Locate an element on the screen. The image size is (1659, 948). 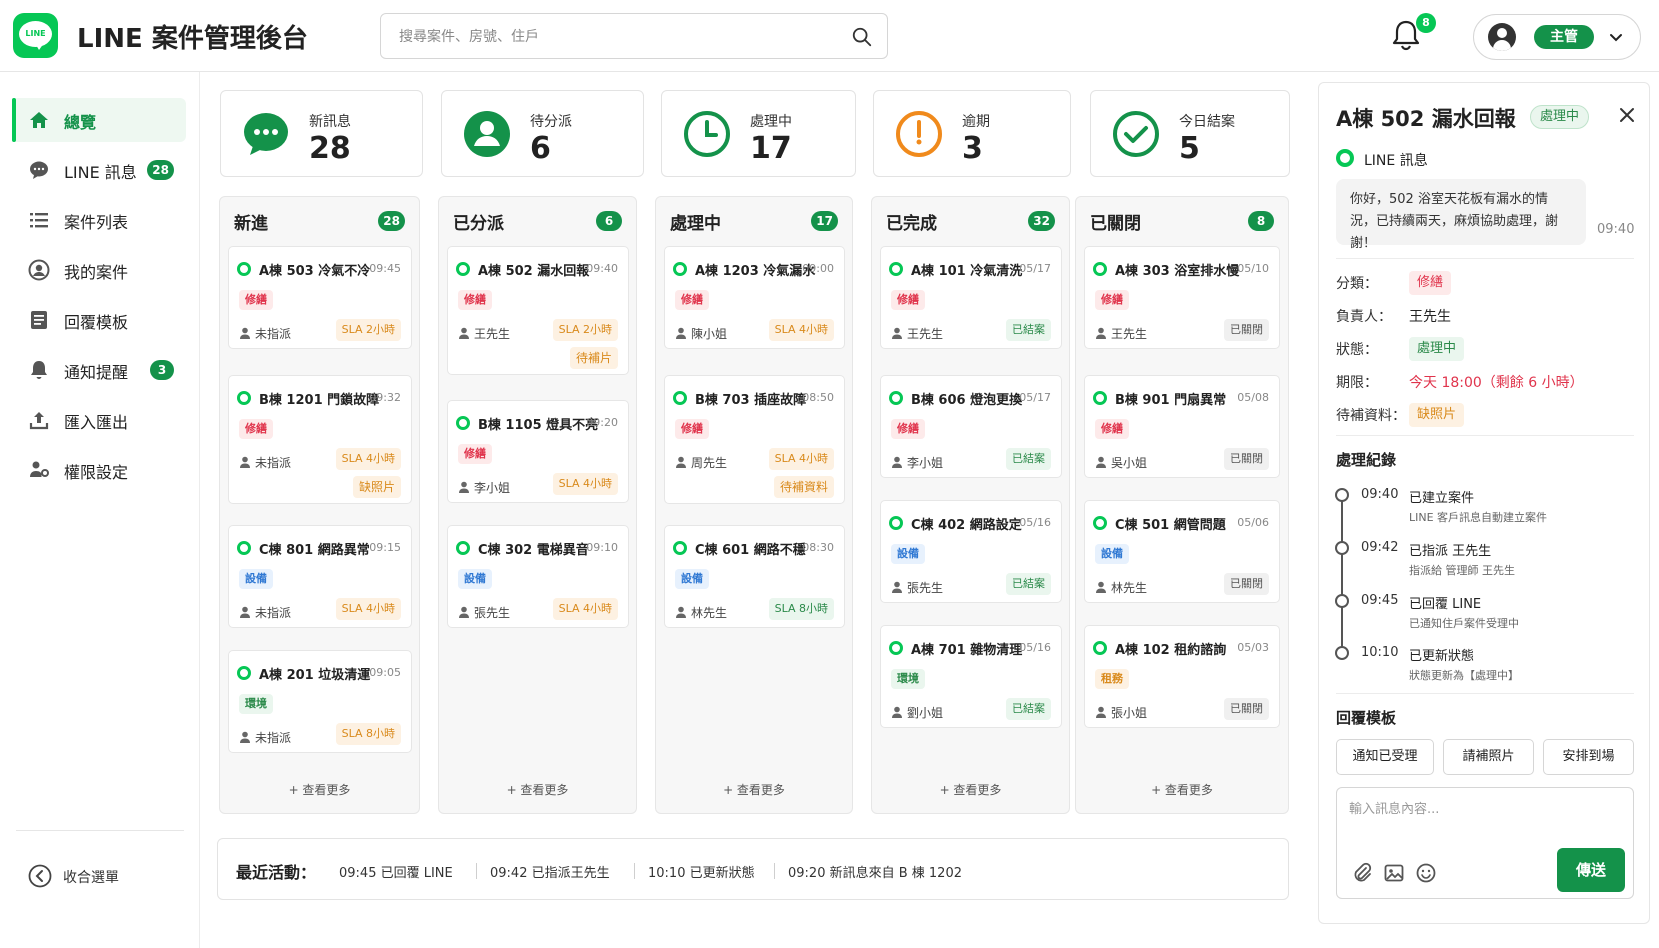
case-card: A棟 201 垃圾清運 09:05 環境 未指派 SLA 8小時 is located at coordinates (320, 701).